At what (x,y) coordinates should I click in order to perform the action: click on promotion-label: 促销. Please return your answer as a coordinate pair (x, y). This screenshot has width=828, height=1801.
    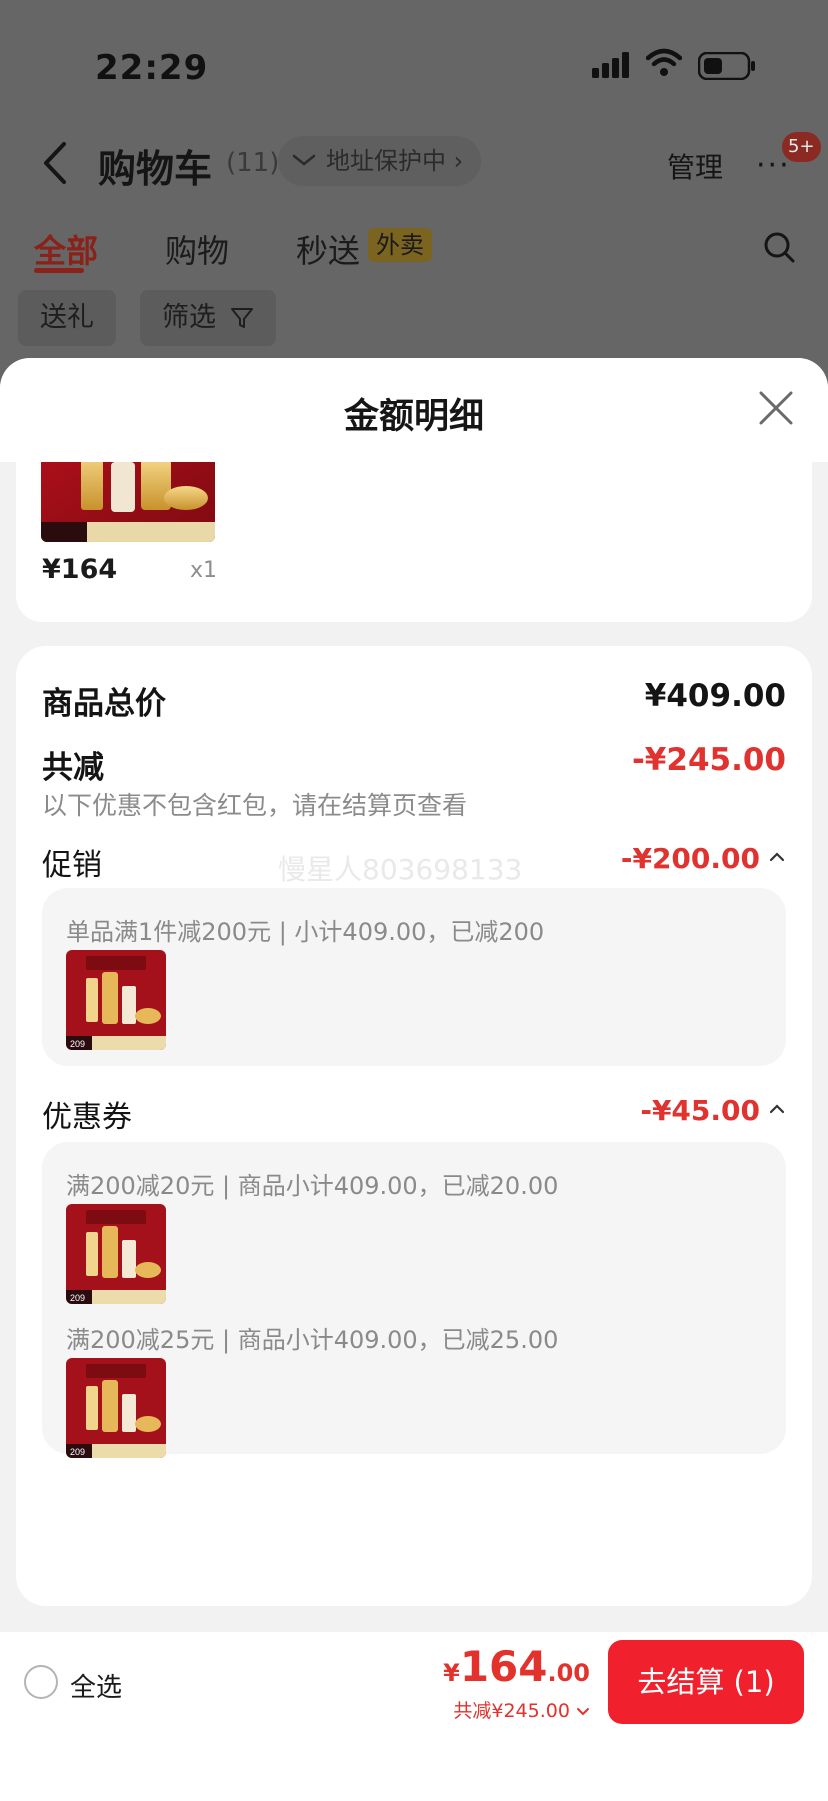
    Looking at the image, I should click on (72, 865).